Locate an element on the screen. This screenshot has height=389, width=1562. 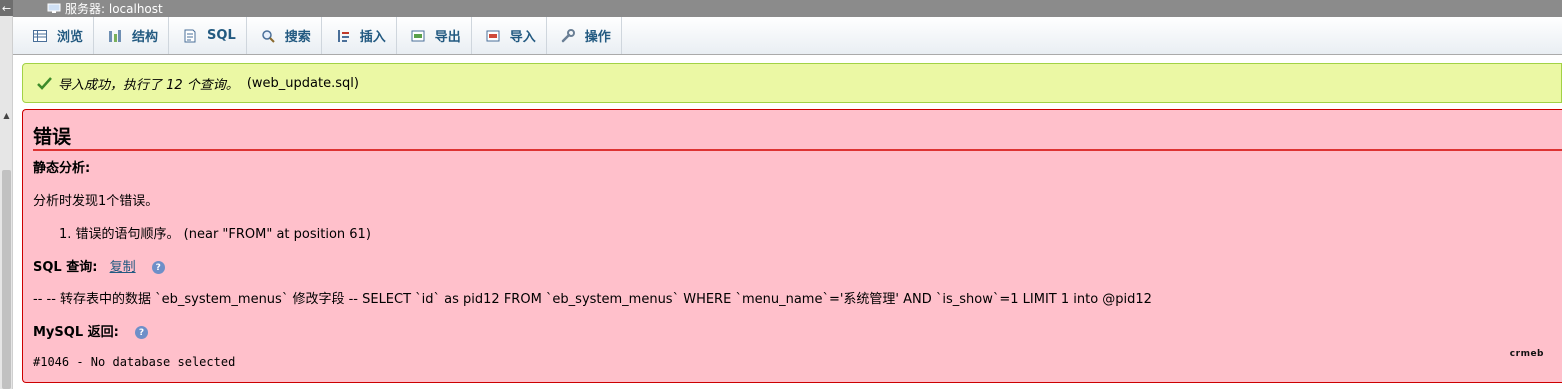
success-notice: 导入成功，执行了 12 个查询。 (web_update.sql) is located at coordinates (792, 83).